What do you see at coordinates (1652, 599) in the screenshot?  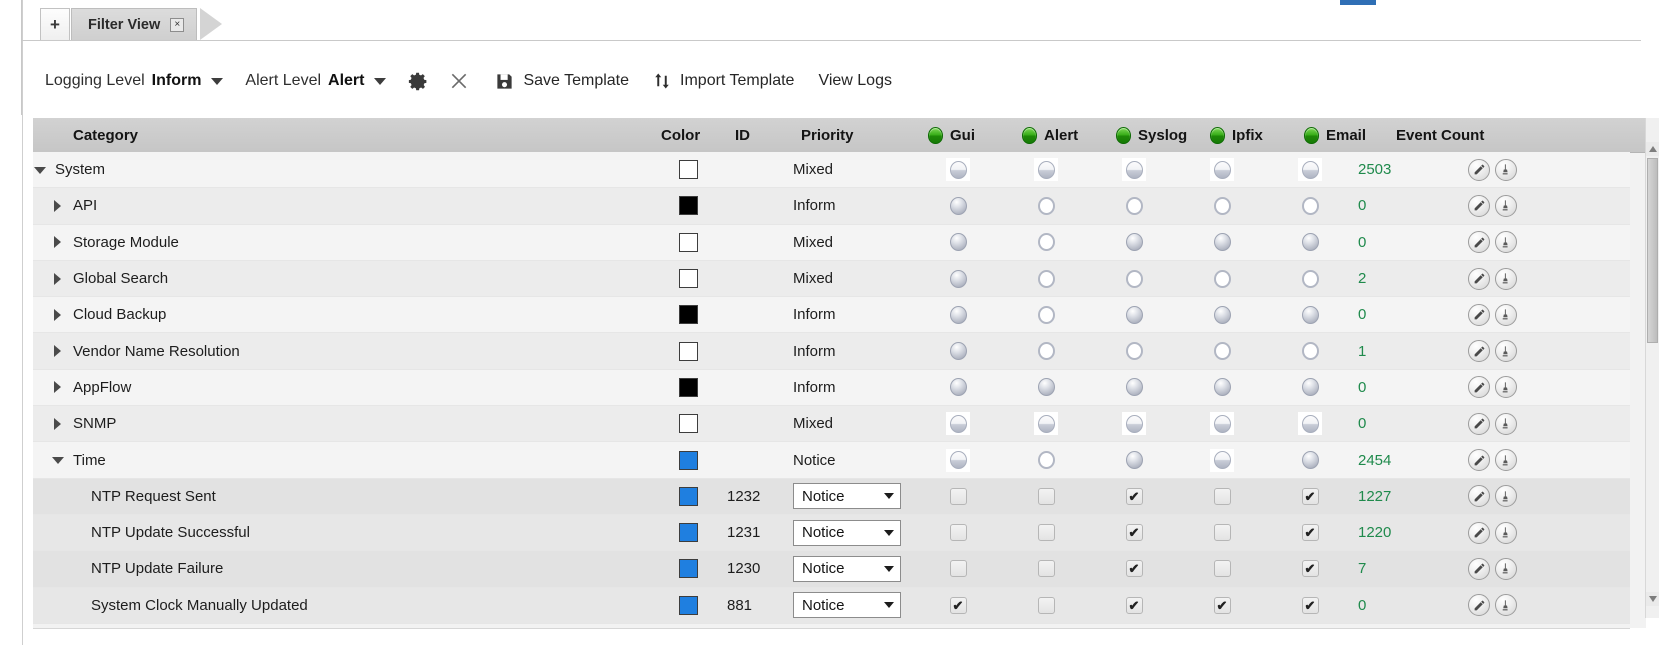 I see `scroll-down-button` at bounding box center [1652, 599].